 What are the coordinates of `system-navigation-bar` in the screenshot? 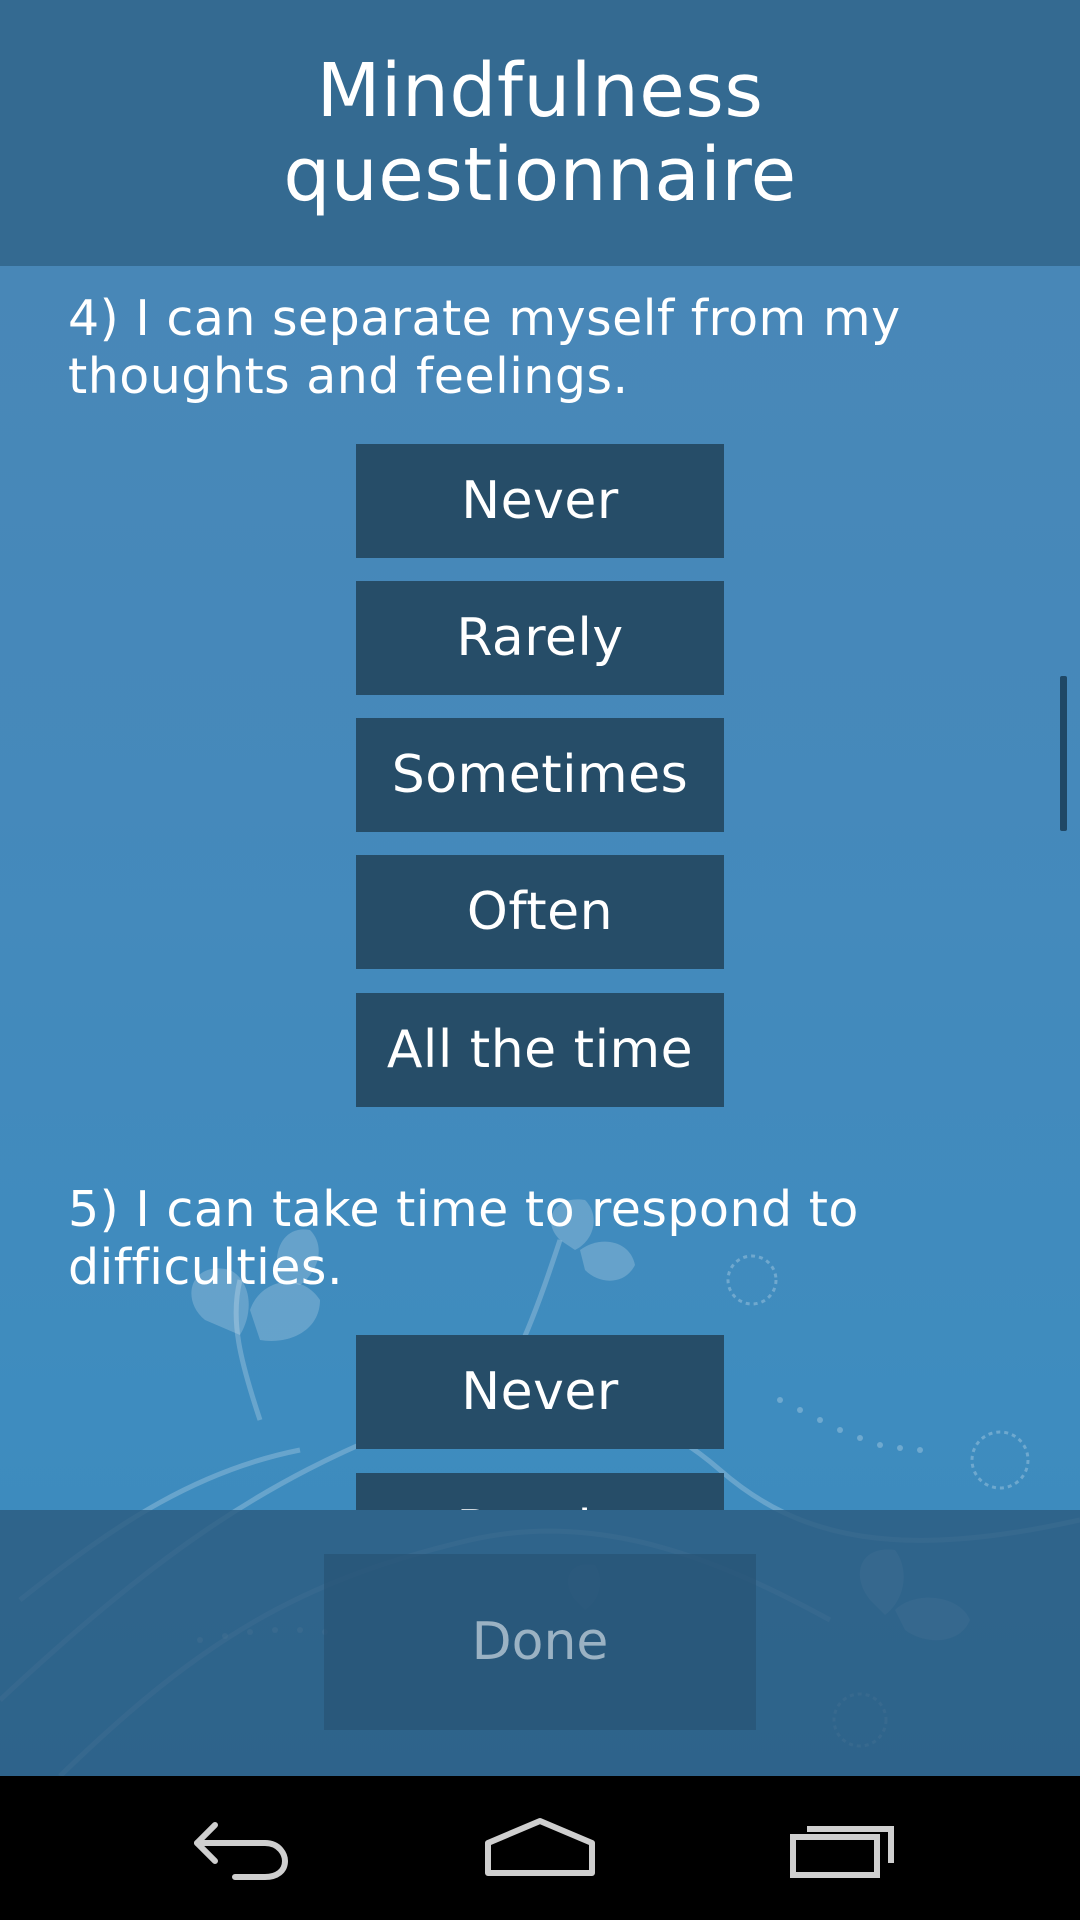 It's located at (540, 1848).